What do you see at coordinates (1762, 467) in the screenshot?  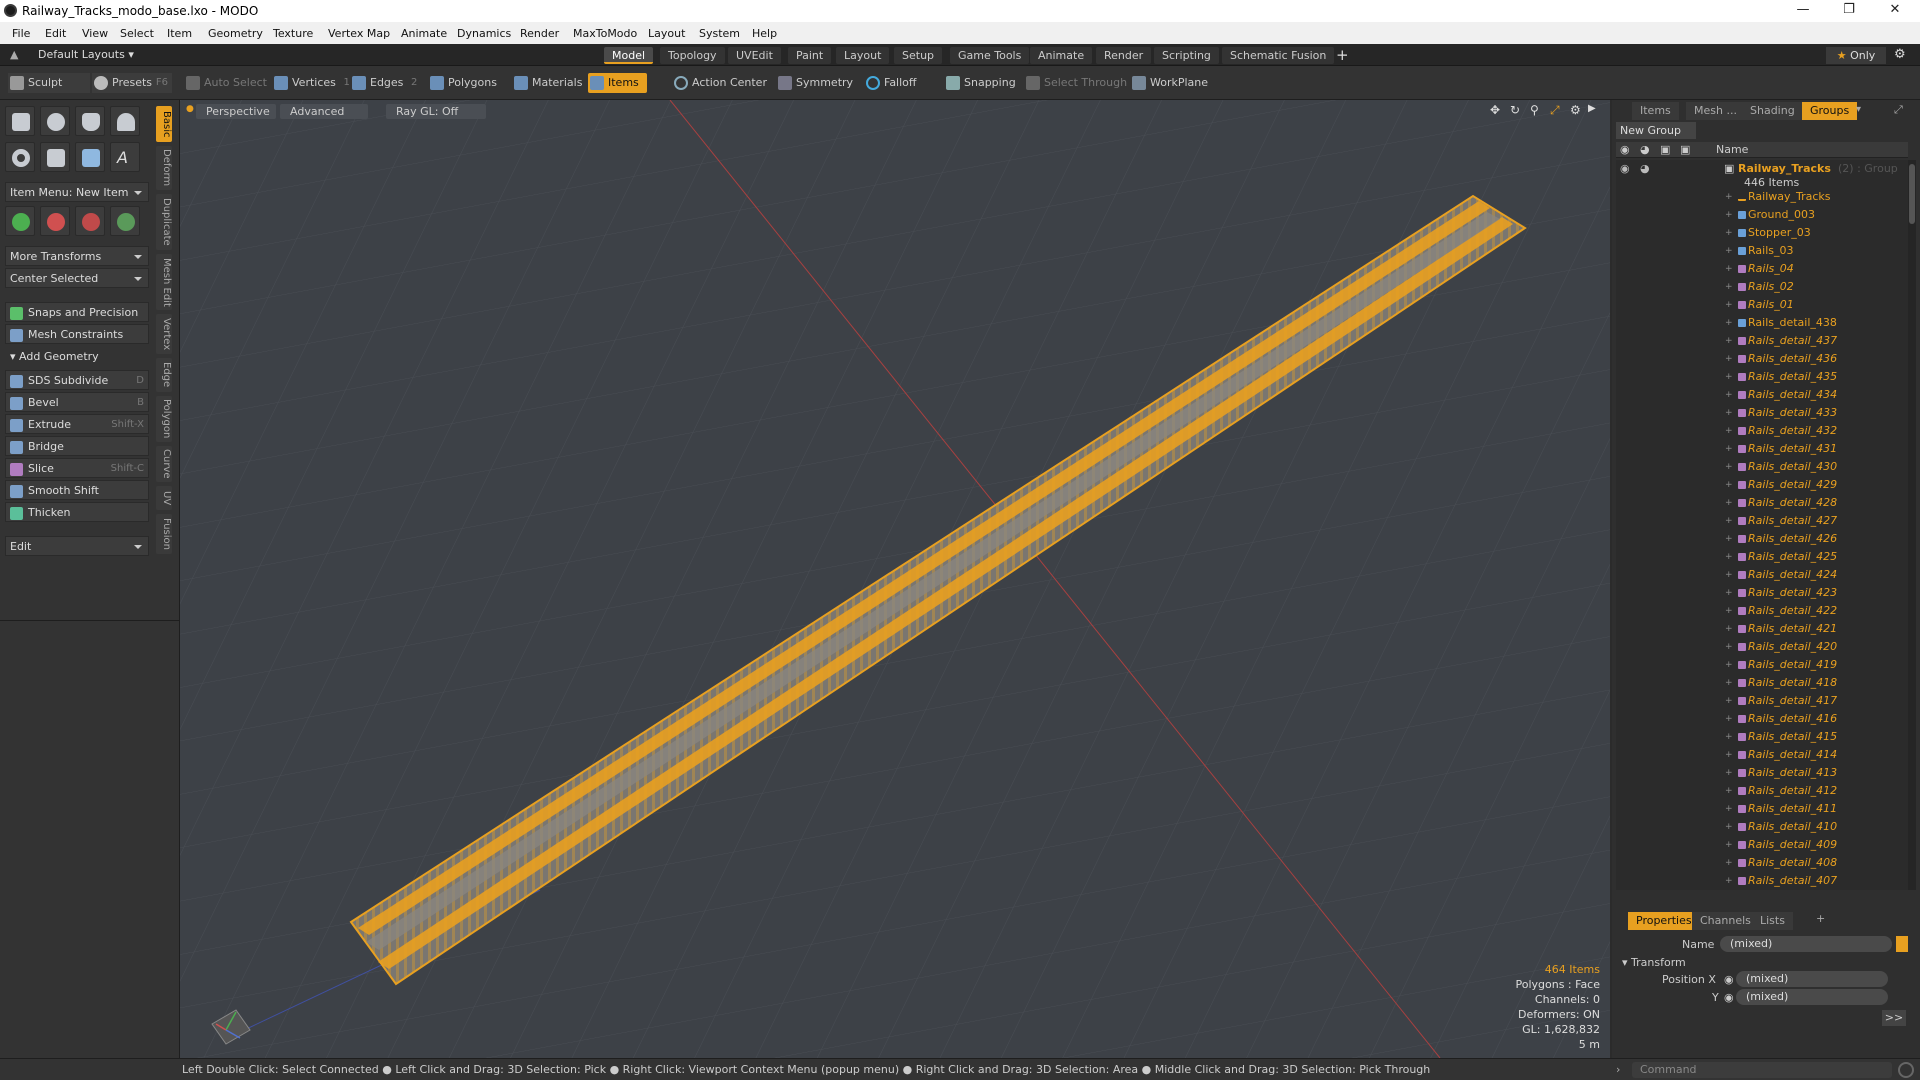 I see `tree-row: + Rails_detail_430` at bounding box center [1762, 467].